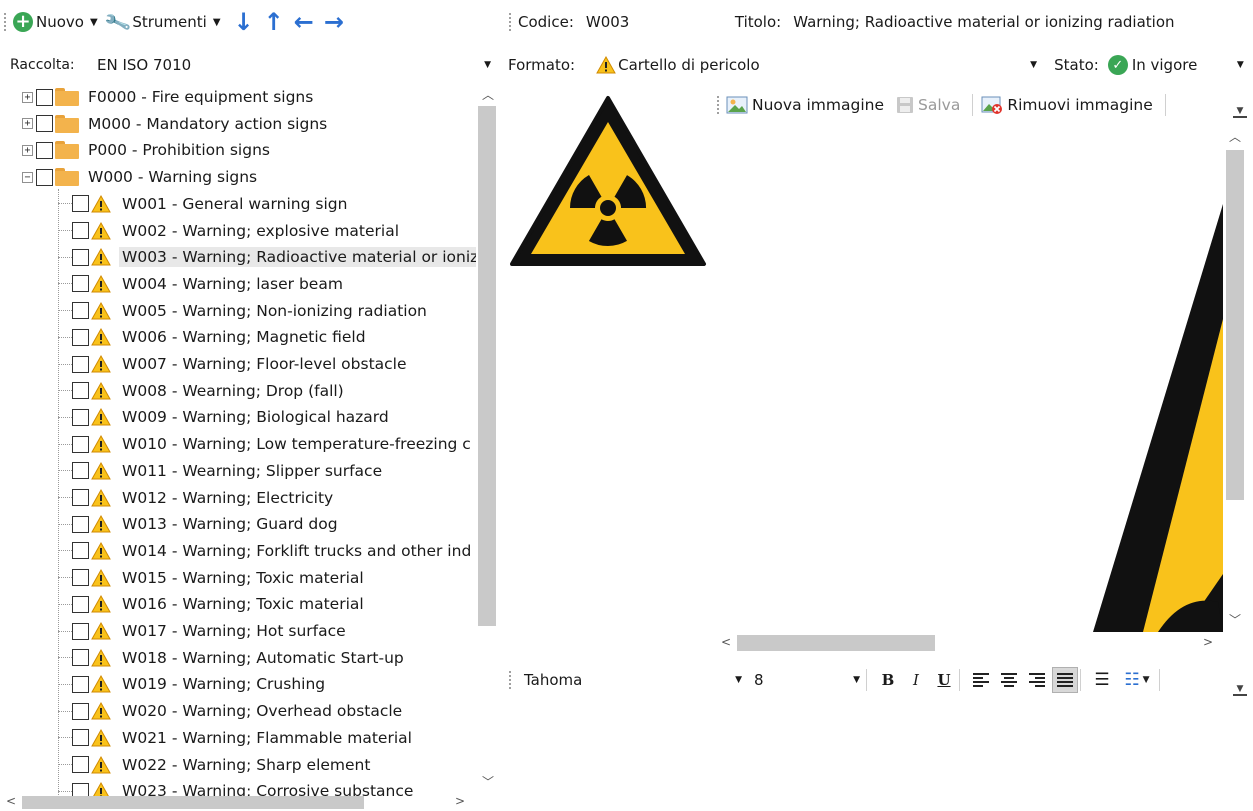 This screenshot has height=811, width=1253. What do you see at coordinates (805, 105) in the screenshot?
I see `new-image-button: Nuova immagine` at bounding box center [805, 105].